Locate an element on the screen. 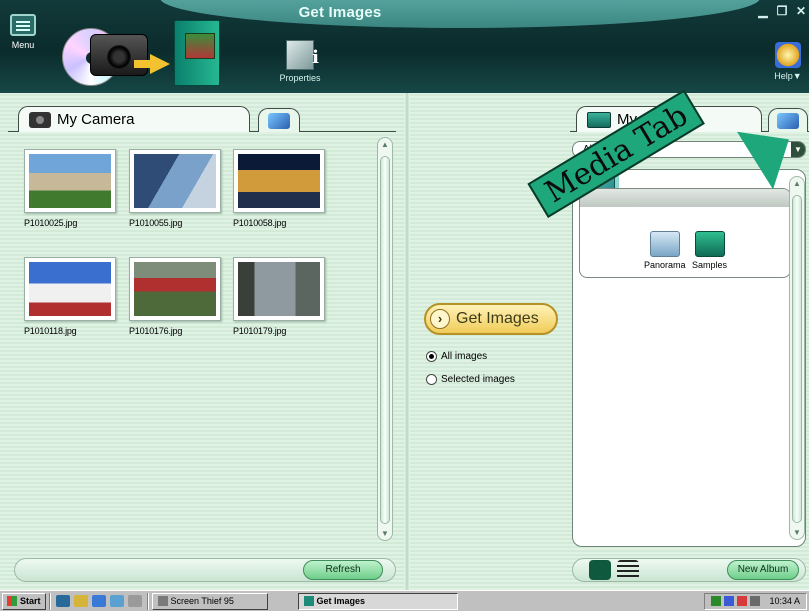 The width and height of the screenshot is (809, 611). album-group: Panorama Samples is located at coordinates (685, 233).